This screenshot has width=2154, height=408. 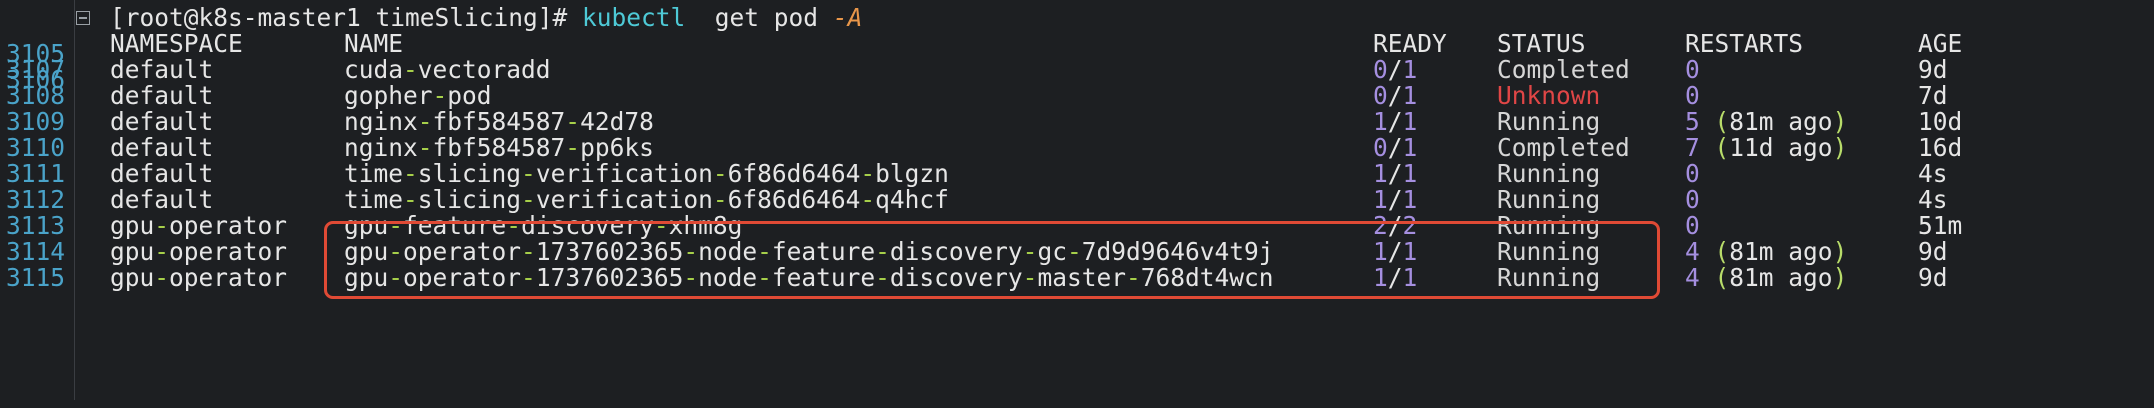 I want to click on name-part: master, so click(x=1081, y=277).